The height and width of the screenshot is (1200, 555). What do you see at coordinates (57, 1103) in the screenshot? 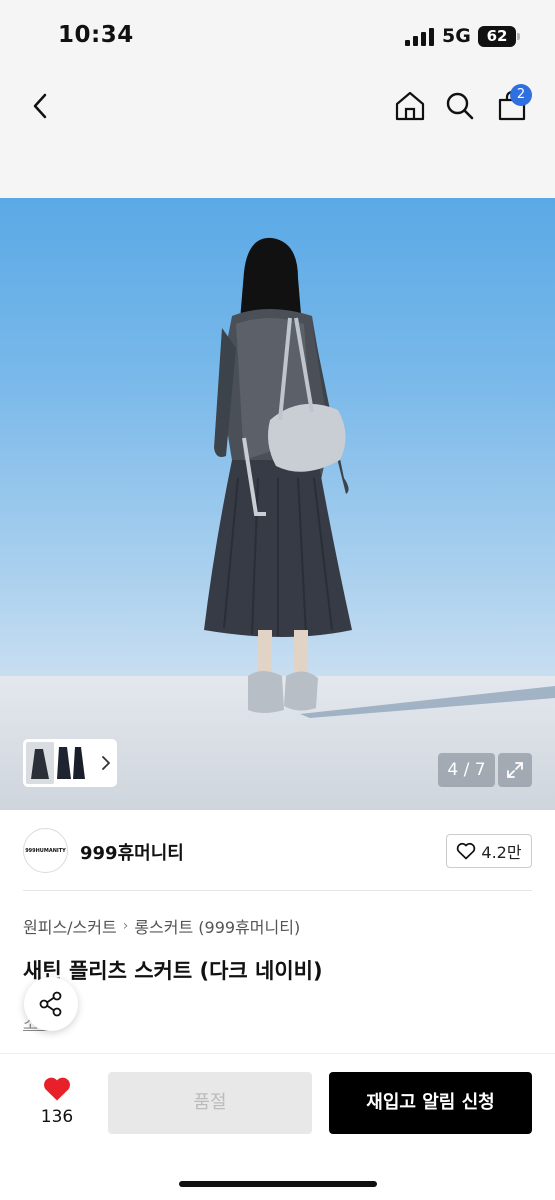
I see `wishlist-button: 136` at bounding box center [57, 1103].